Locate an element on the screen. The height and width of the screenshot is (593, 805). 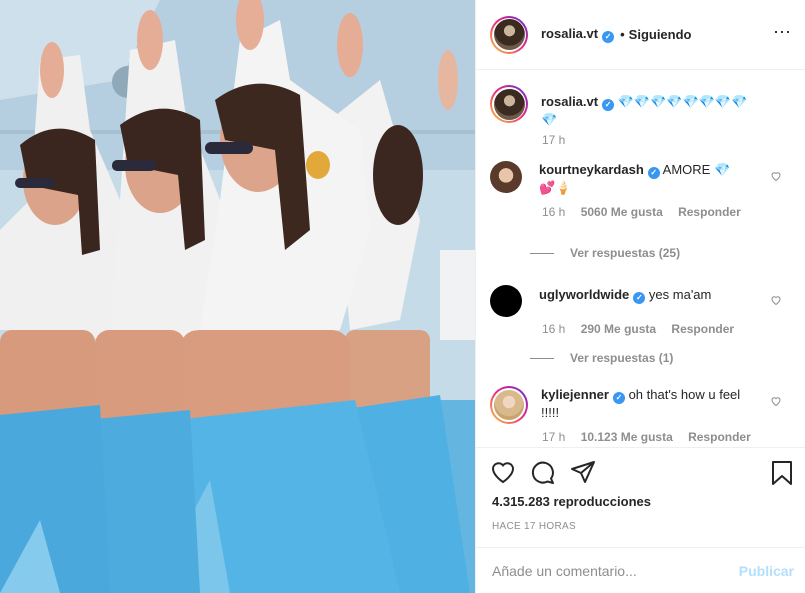
following-button: Siguiendo is located at coordinates (660, 34).